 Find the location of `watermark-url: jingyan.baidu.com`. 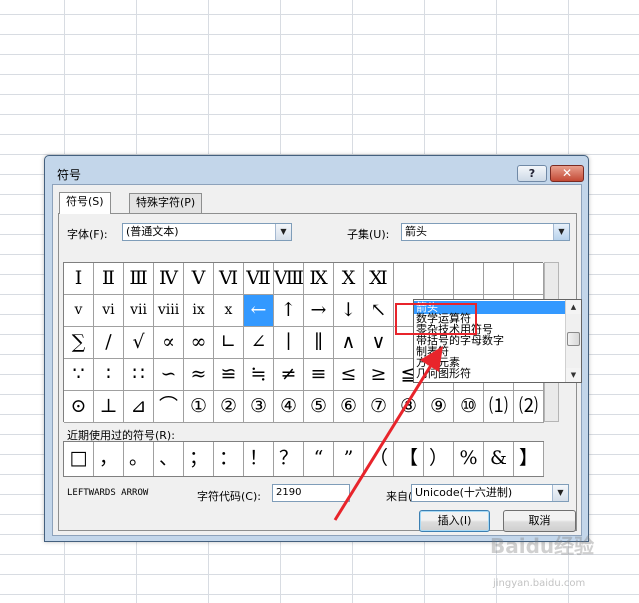

watermark-url: jingyan.baidu.com is located at coordinates (539, 583).